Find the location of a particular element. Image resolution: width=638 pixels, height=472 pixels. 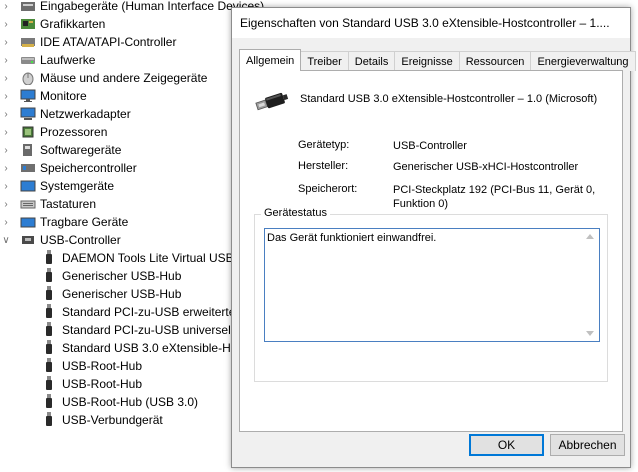

tree-category-row: › Tastaturen is located at coordinates (48, 204).